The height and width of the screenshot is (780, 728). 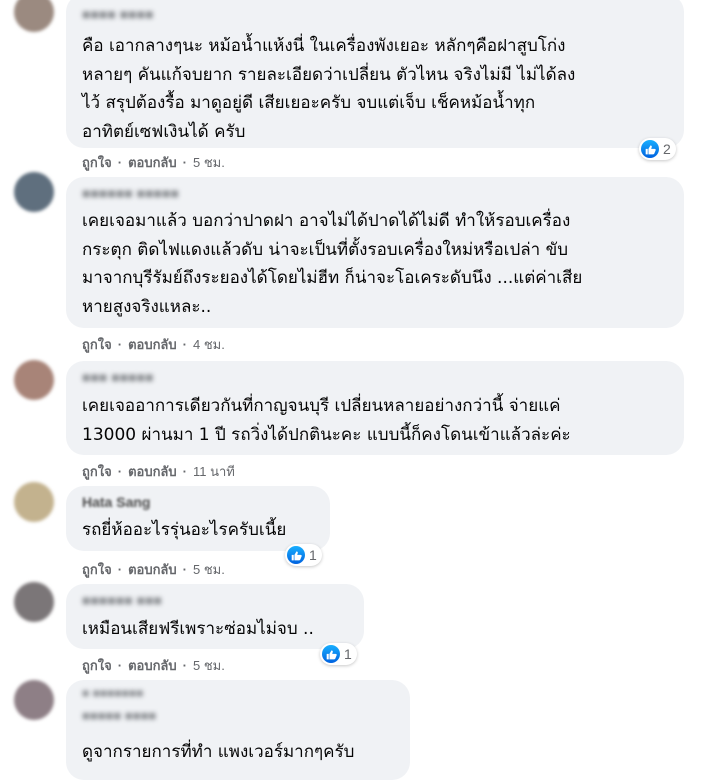 I want to click on comment-actions: ถูกใจ · ตอบกลับ · 11 นาที, so click(x=158, y=471).